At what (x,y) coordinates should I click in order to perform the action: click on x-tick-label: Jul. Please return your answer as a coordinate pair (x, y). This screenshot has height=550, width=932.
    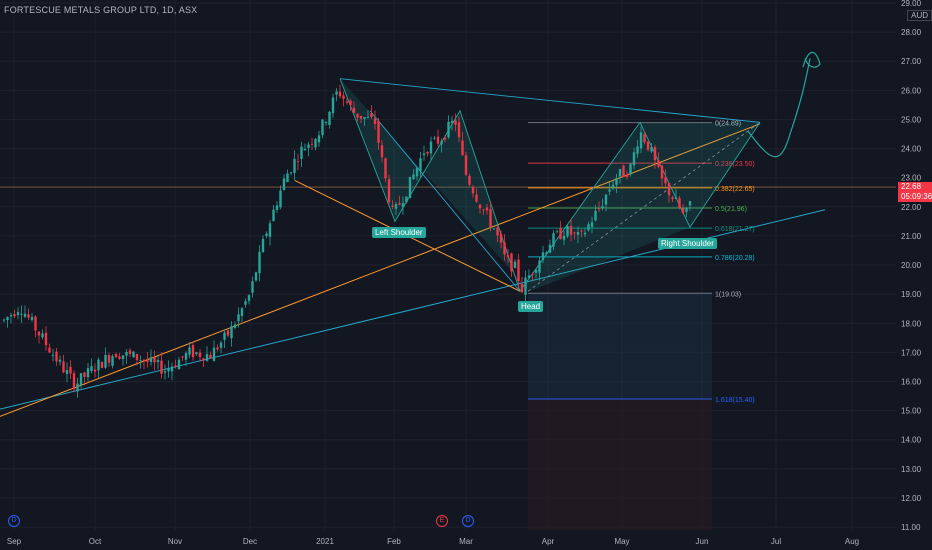
    Looking at the image, I should click on (776, 541).